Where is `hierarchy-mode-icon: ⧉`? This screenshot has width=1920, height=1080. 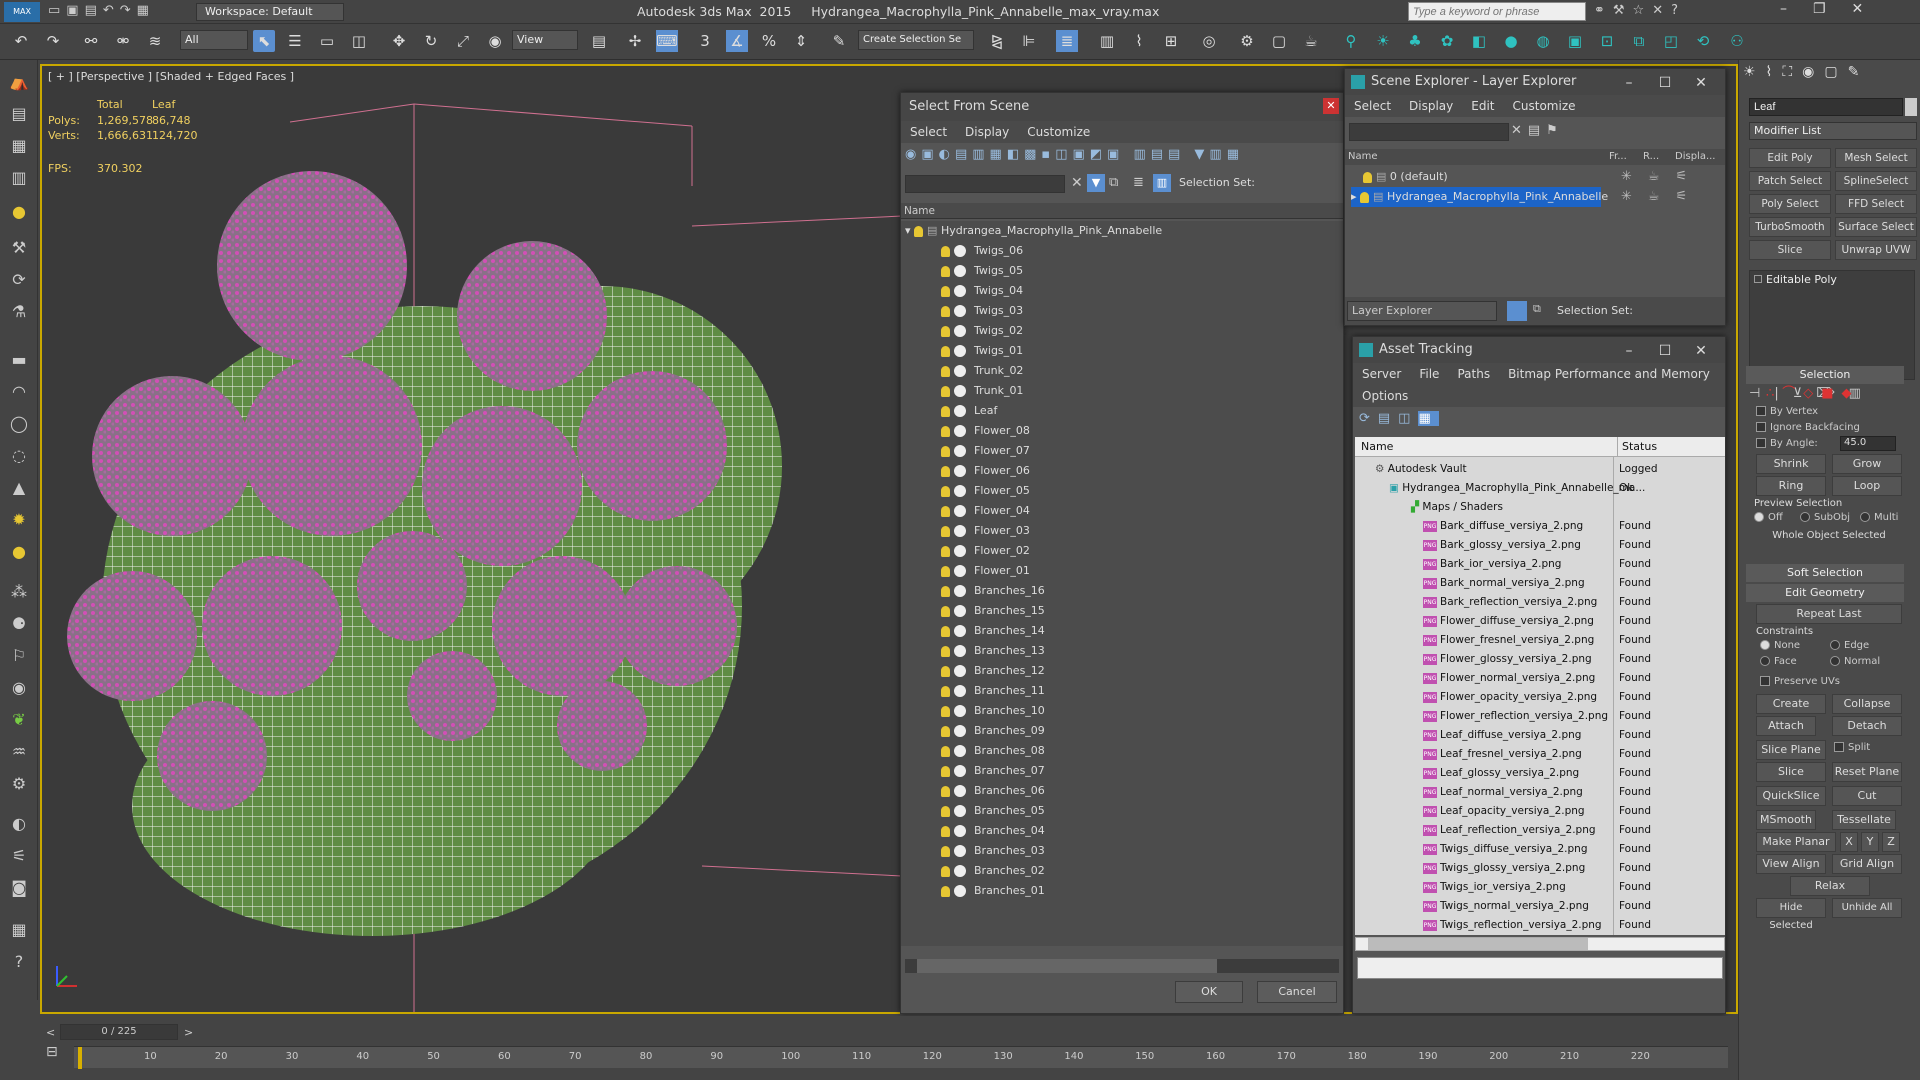
hierarchy-mode-icon: ⧉ is located at coordinates (1537, 309).